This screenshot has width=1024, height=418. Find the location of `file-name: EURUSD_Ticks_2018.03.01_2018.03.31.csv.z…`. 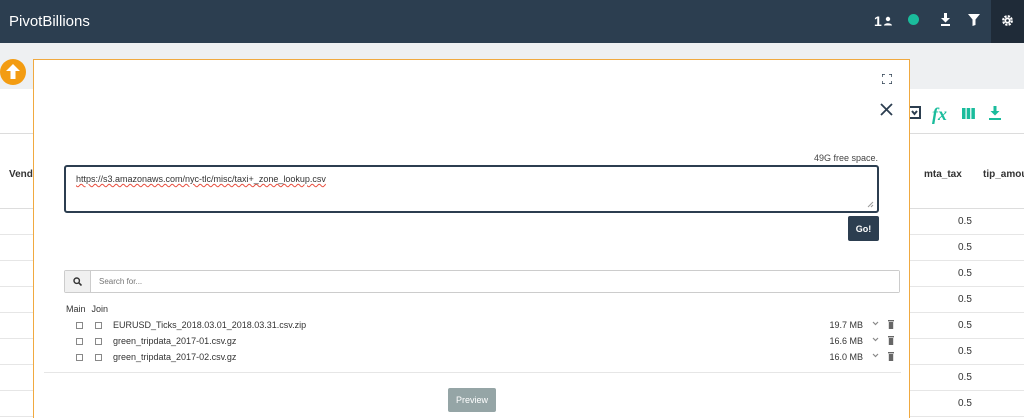

file-name: EURUSD_Ticks_2018.03.01_2018.03.31.csv.z… is located at coordinates (209, 325).